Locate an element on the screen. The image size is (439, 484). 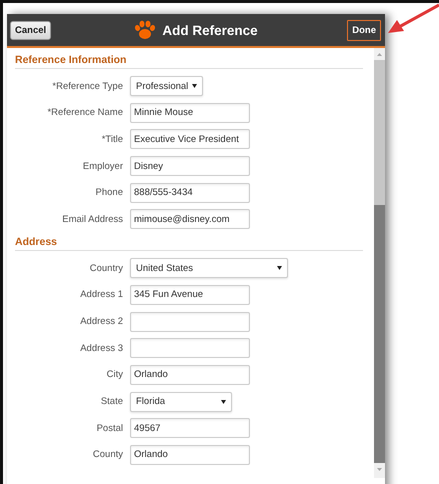
dropdown: Florida is located at coordinates (181, 402).